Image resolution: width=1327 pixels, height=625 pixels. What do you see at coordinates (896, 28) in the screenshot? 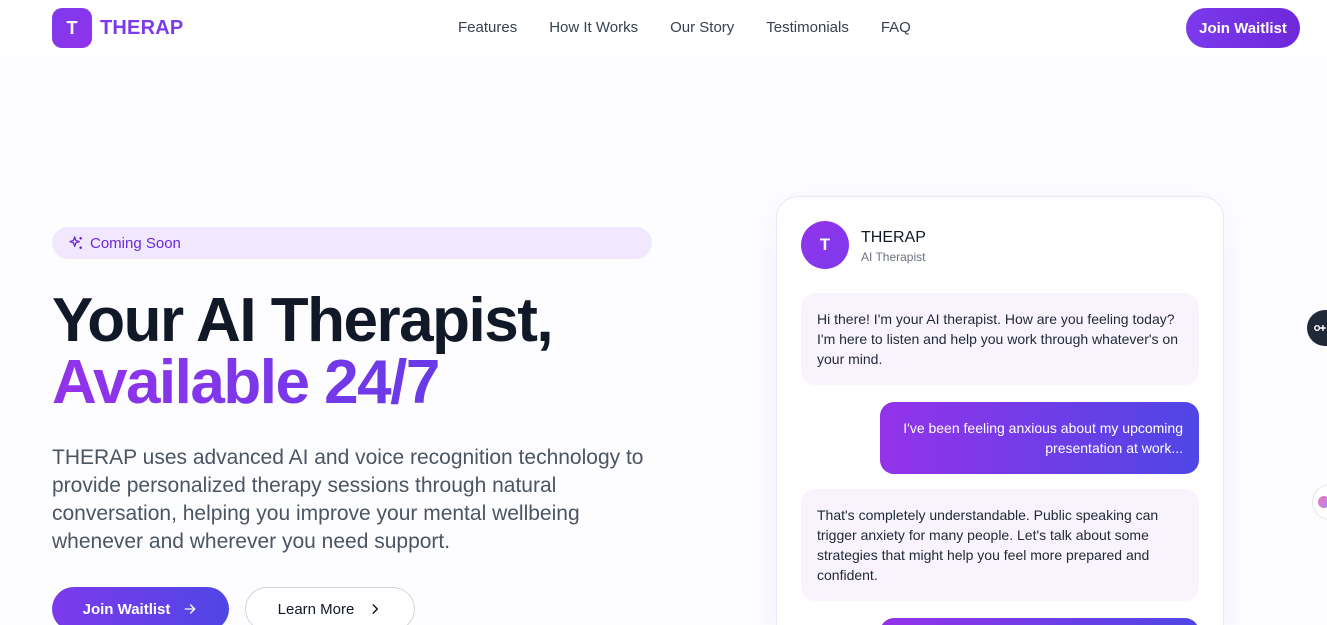
I see `nav-link-faq: FAQ` at bounding box center [896, 28].